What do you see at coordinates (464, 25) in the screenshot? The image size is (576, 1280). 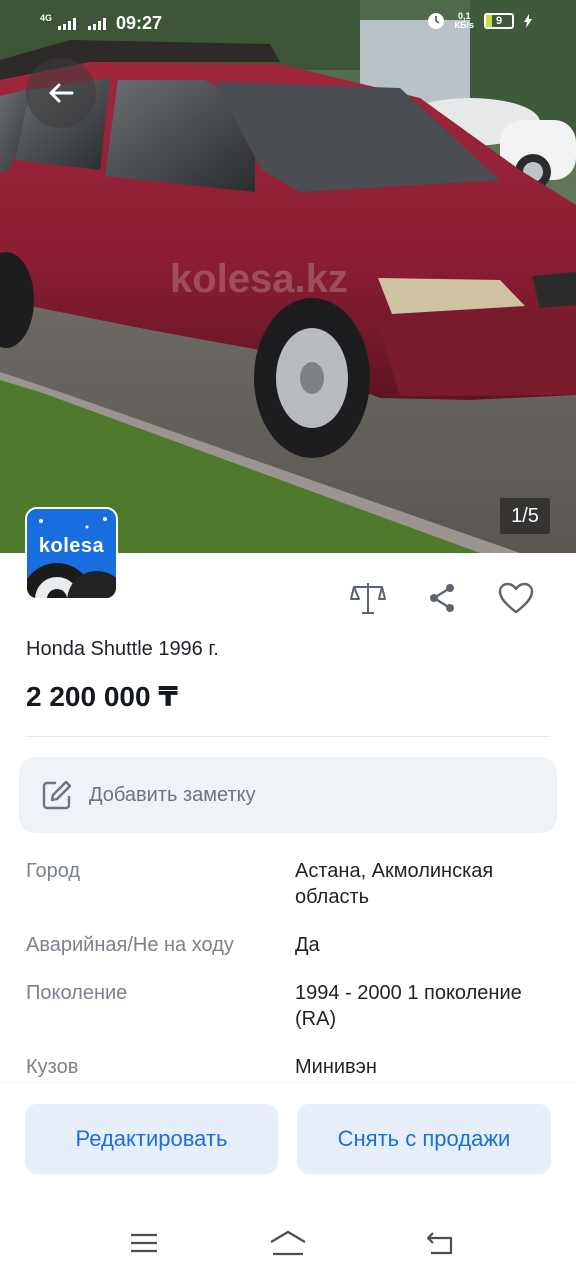 I see `speed-unit: КБ/s` at bounding box center [464, 25].